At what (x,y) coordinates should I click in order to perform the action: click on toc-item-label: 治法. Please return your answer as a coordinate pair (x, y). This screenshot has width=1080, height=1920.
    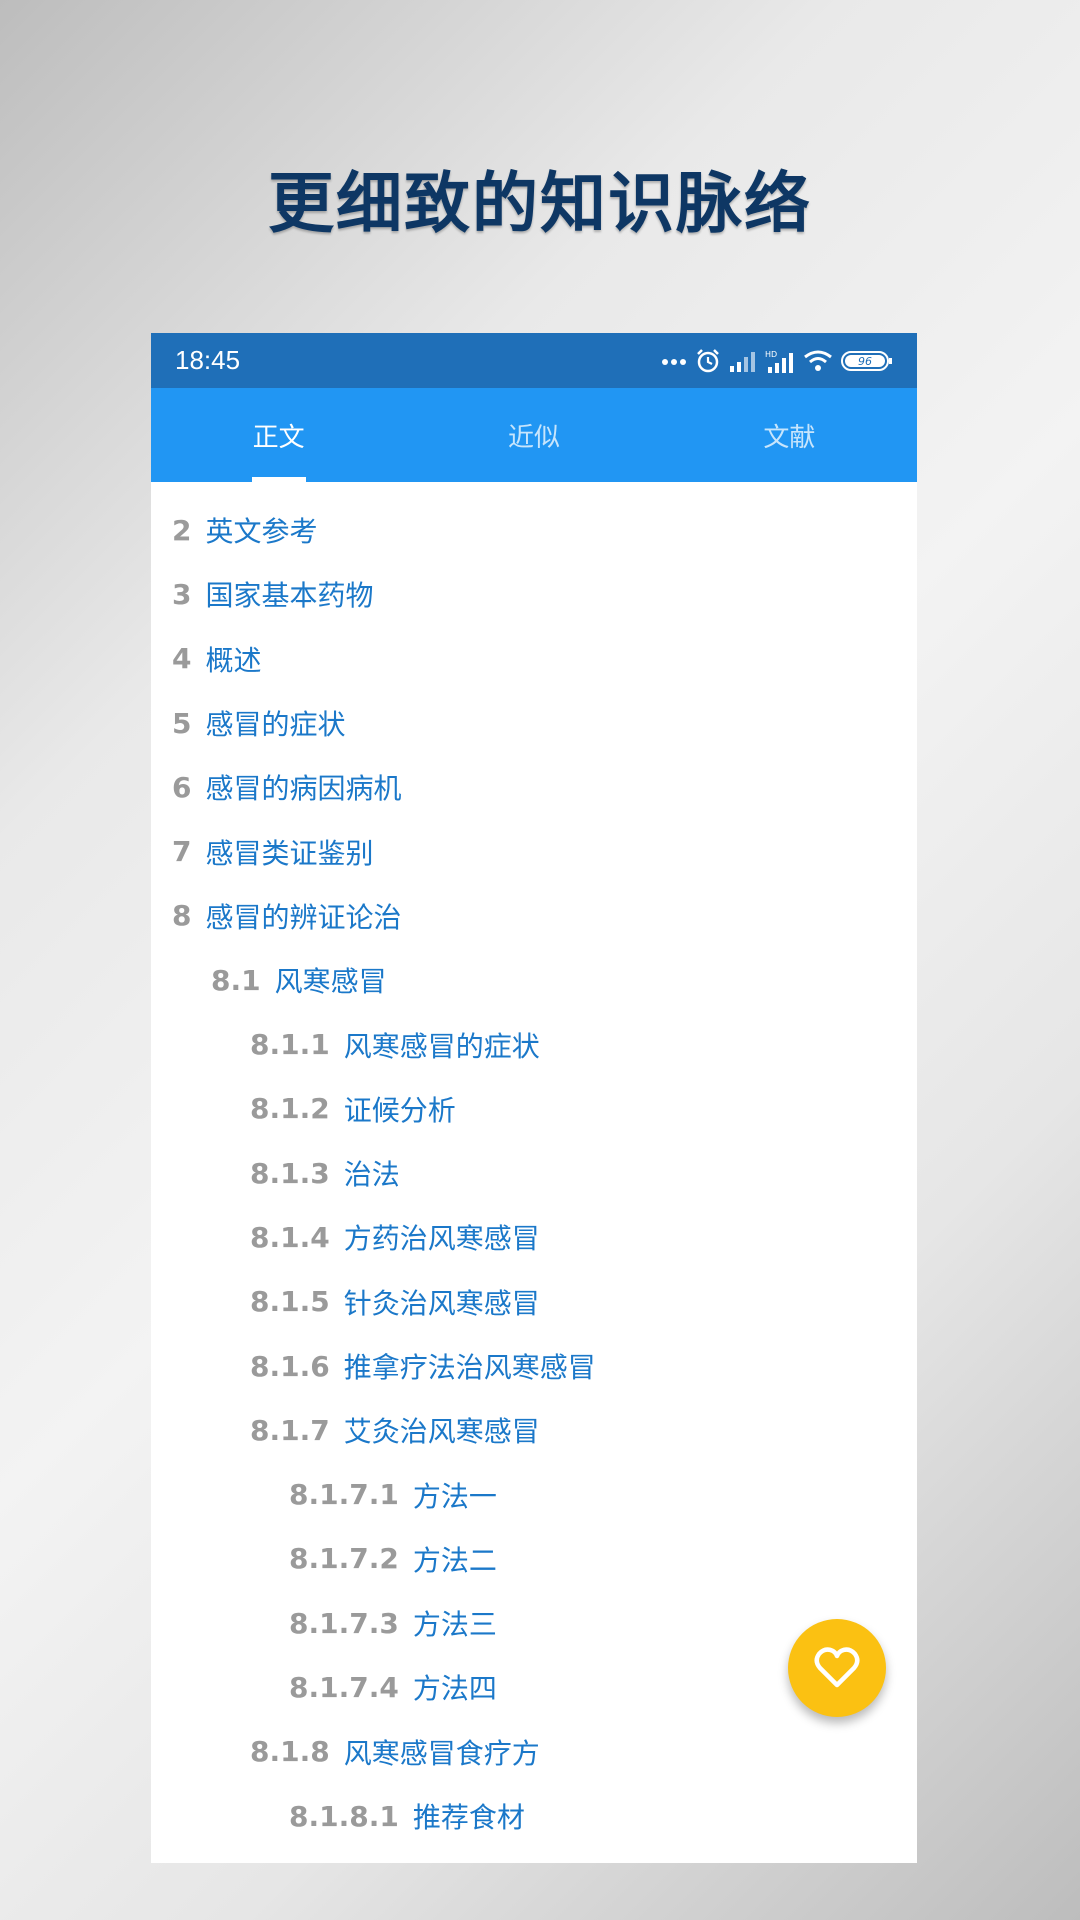
    Looking at the image, I should click on (371, 1175).